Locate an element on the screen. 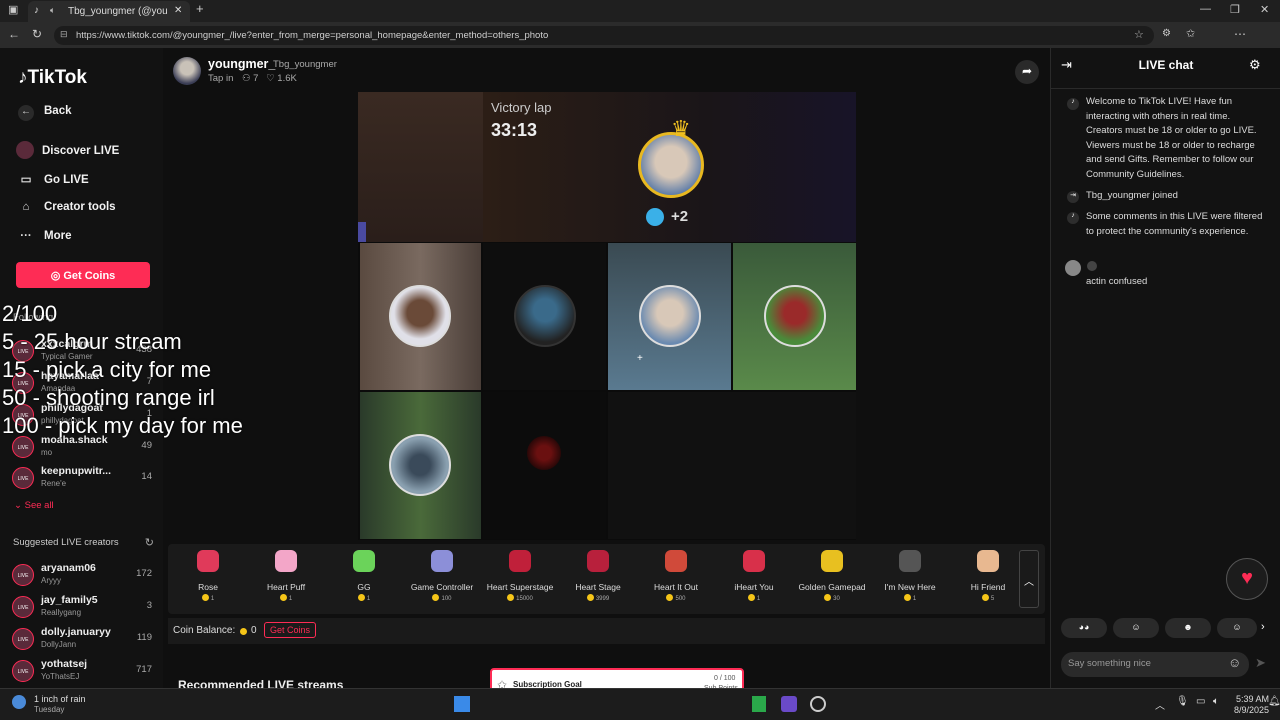 The height and width of the screenshot is (720, 1280). close-window-icon: ✕ is located at coordinates (1264, 9).